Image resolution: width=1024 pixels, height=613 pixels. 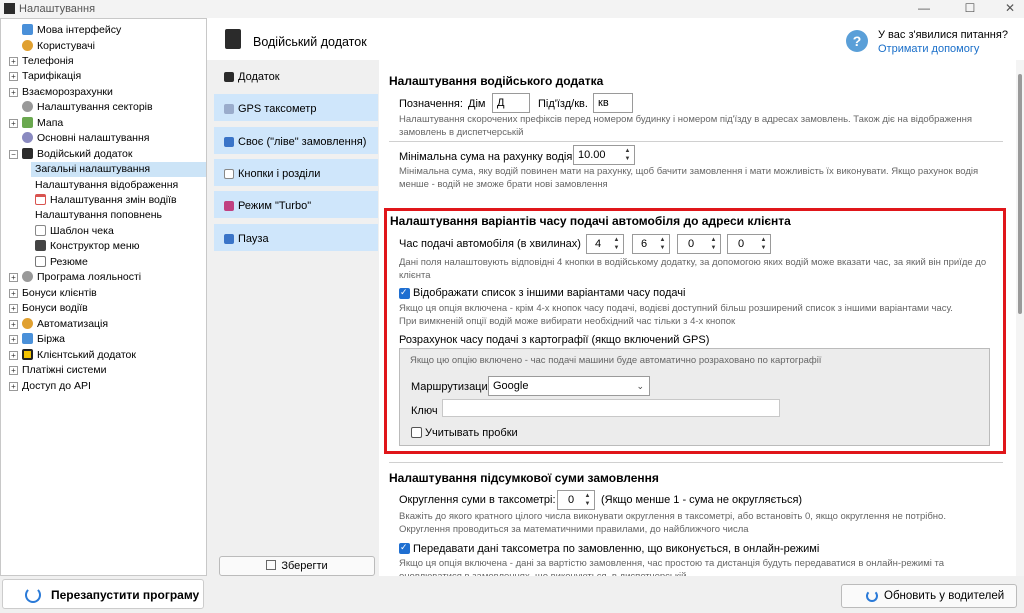 I want to click on tree-item-automation: + Автоматизація, so click(x=58, y=324).